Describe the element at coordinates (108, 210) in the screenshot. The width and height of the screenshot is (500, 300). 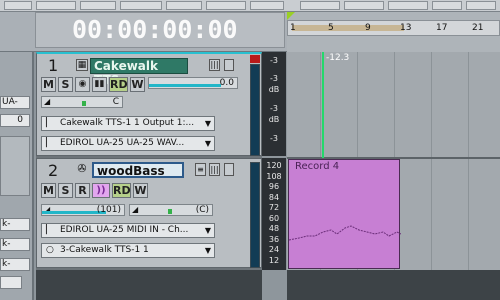
I see `volume-value: (101)` at that location.